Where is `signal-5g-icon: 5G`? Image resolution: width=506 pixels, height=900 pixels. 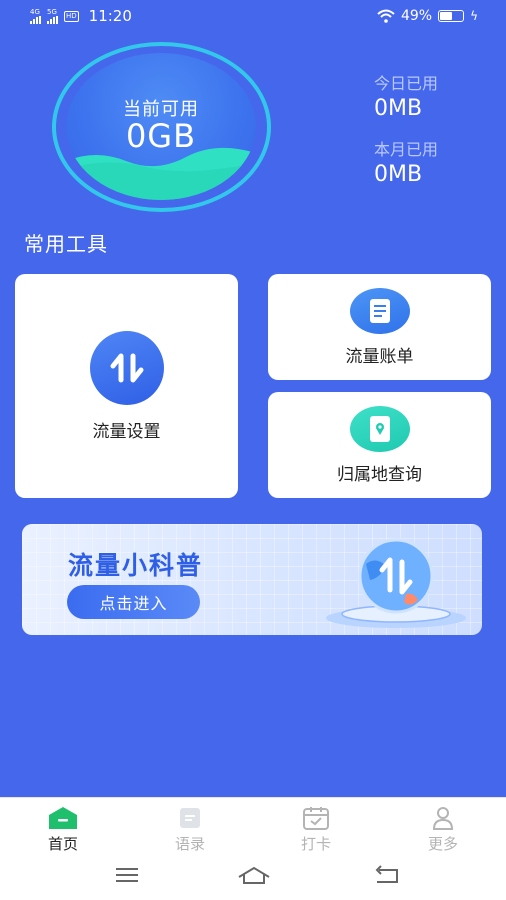 signal-5g-icon: 5G is located at coordinates (52, 16).